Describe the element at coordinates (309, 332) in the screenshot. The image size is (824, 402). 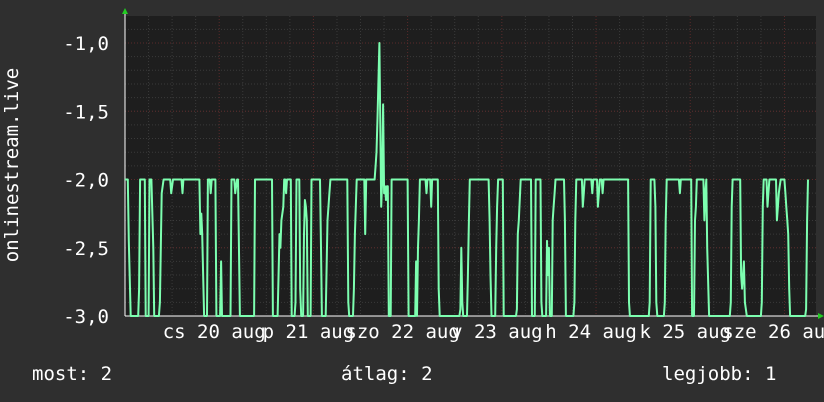
I see `x-tick-label: p 21 aug` at that location.